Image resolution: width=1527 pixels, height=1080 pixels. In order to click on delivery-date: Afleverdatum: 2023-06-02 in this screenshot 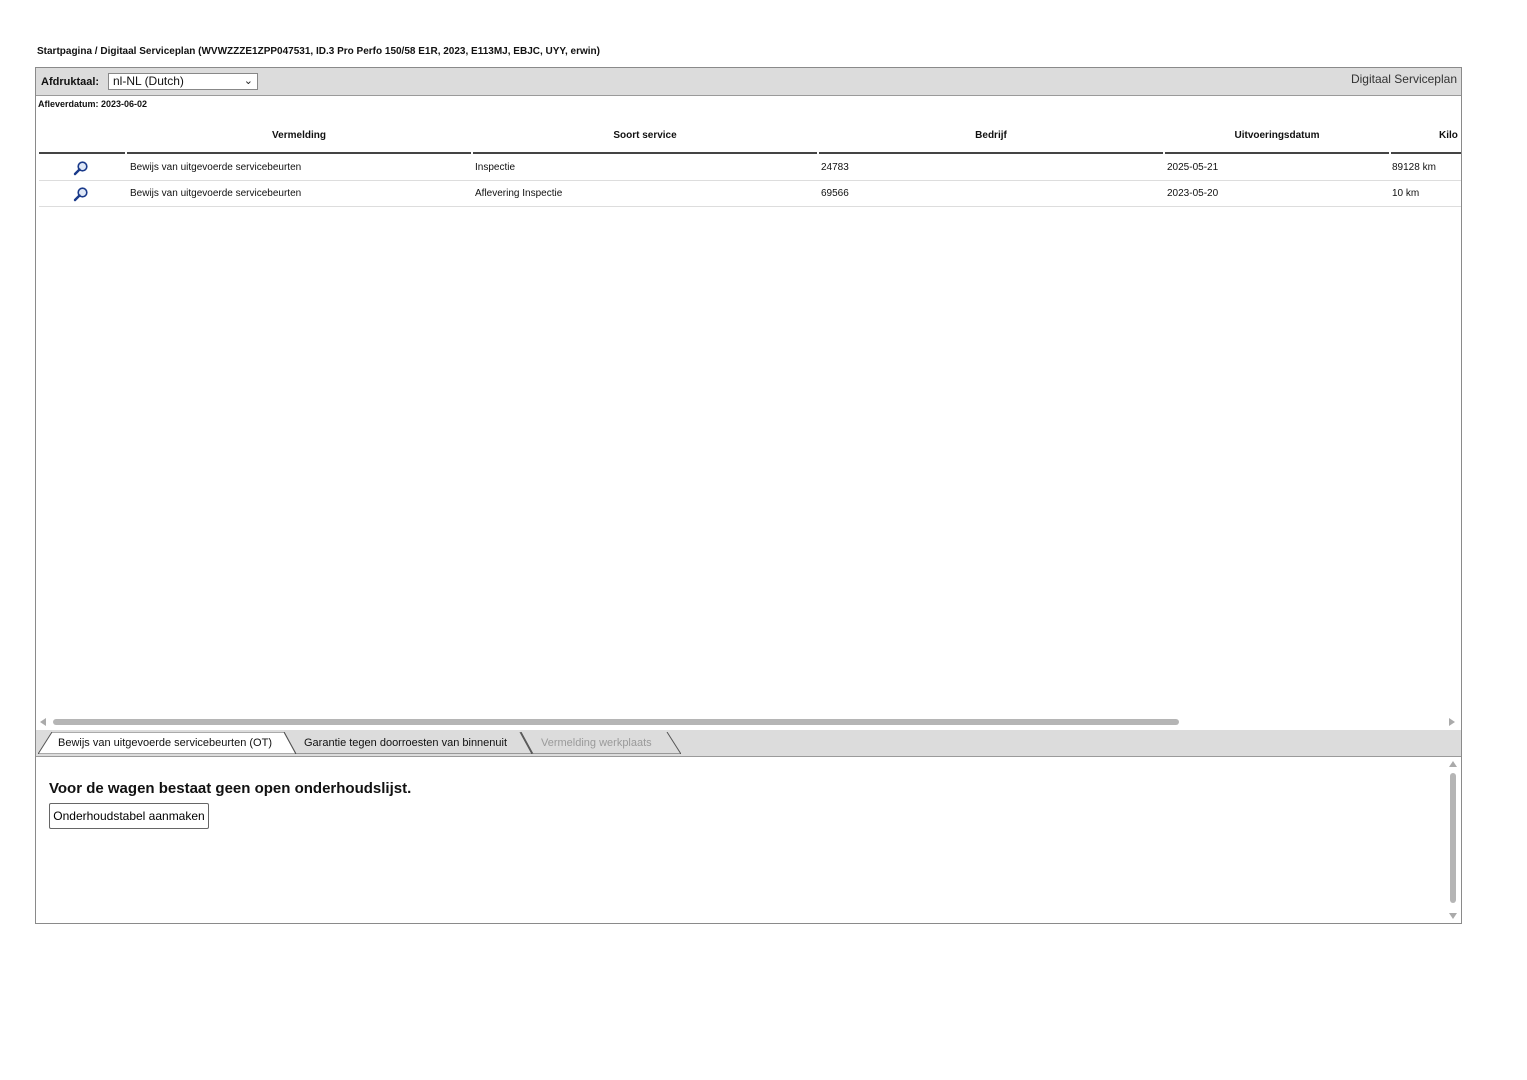, I will do `click(93, 104)`.